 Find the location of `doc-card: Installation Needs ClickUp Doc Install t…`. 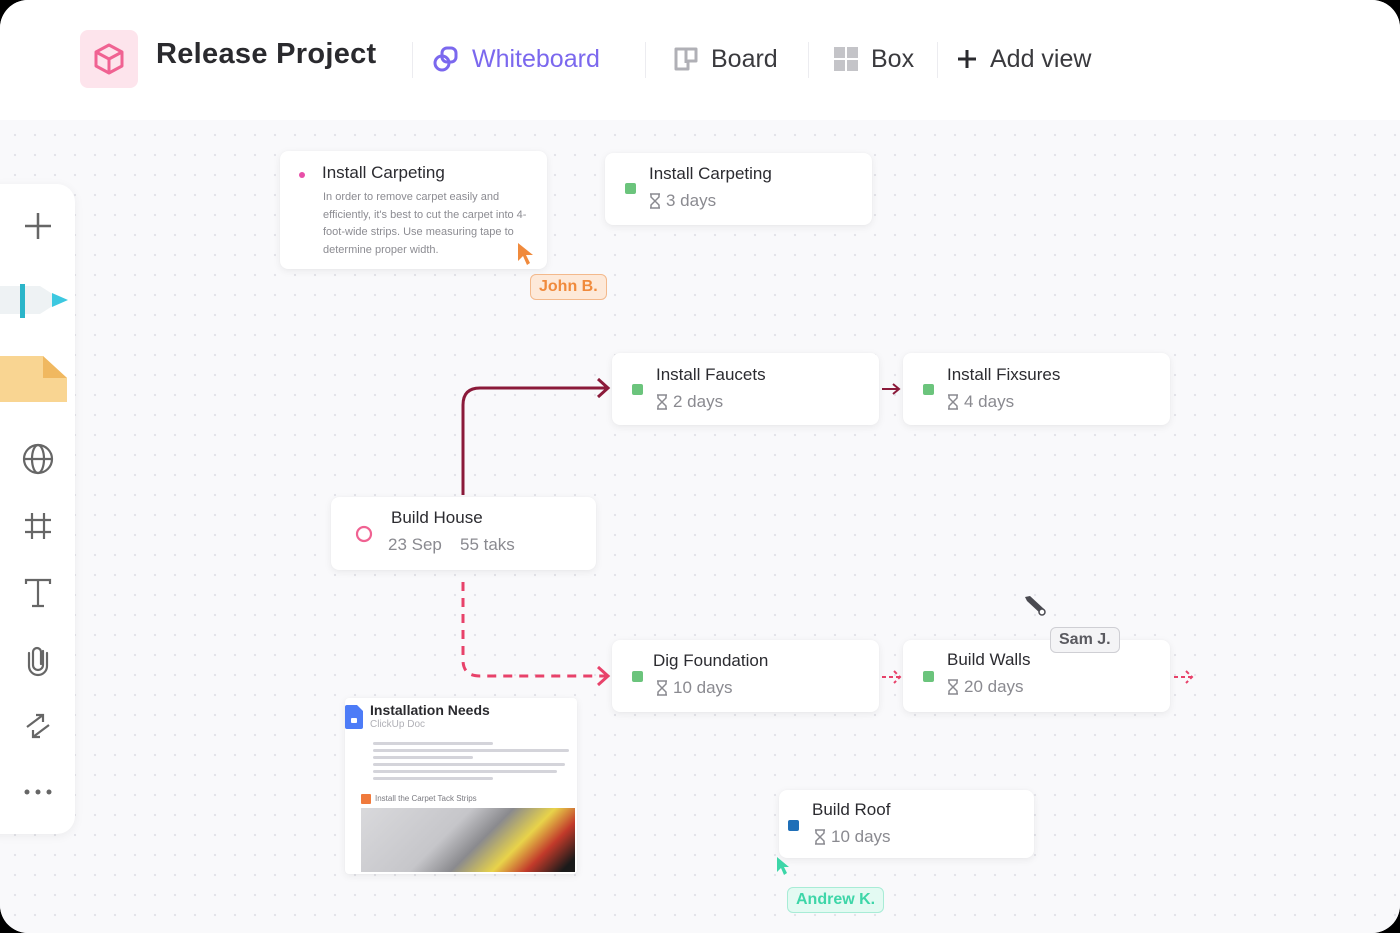

doc-card: Installation Needs ClickUp Doc Install t… is located at coordinates (461, 786).